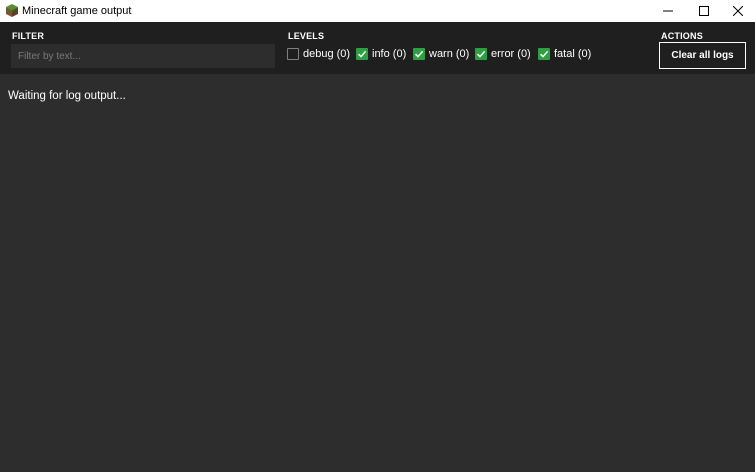 The height and width of the screenshot is (472, 755). I want to click on title-bar: Minecraft game output, so click(377, 11).